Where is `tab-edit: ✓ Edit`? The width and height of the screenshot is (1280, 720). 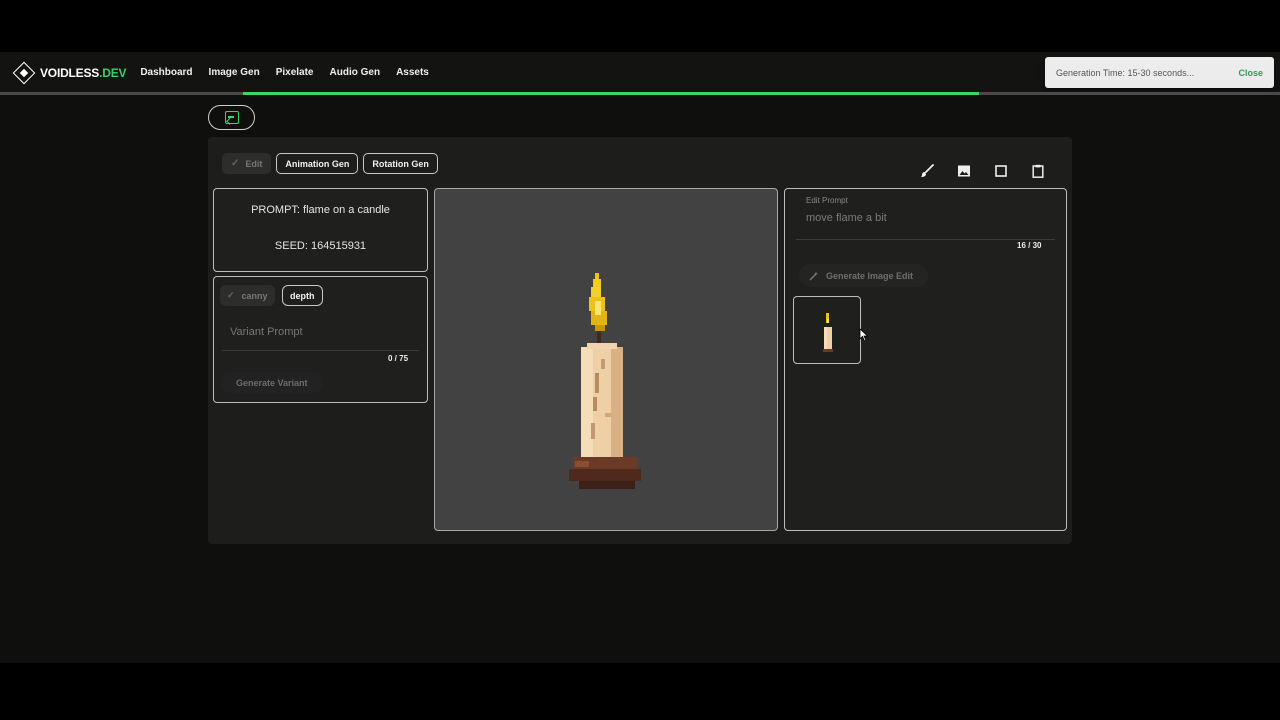 tab-edit: ✓ Edit is located at coordinates (247, 163).